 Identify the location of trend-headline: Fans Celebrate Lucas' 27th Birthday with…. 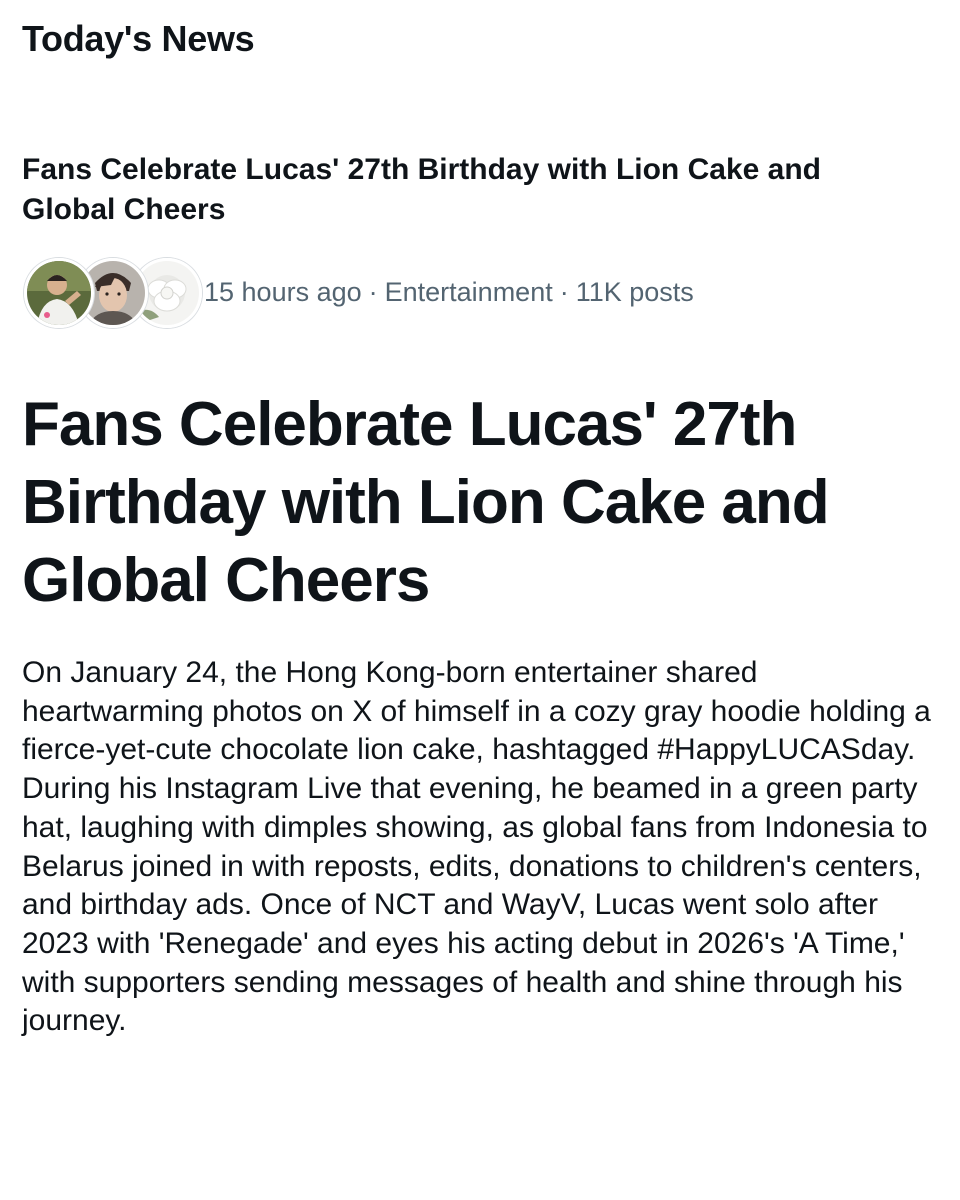
(472, 190).